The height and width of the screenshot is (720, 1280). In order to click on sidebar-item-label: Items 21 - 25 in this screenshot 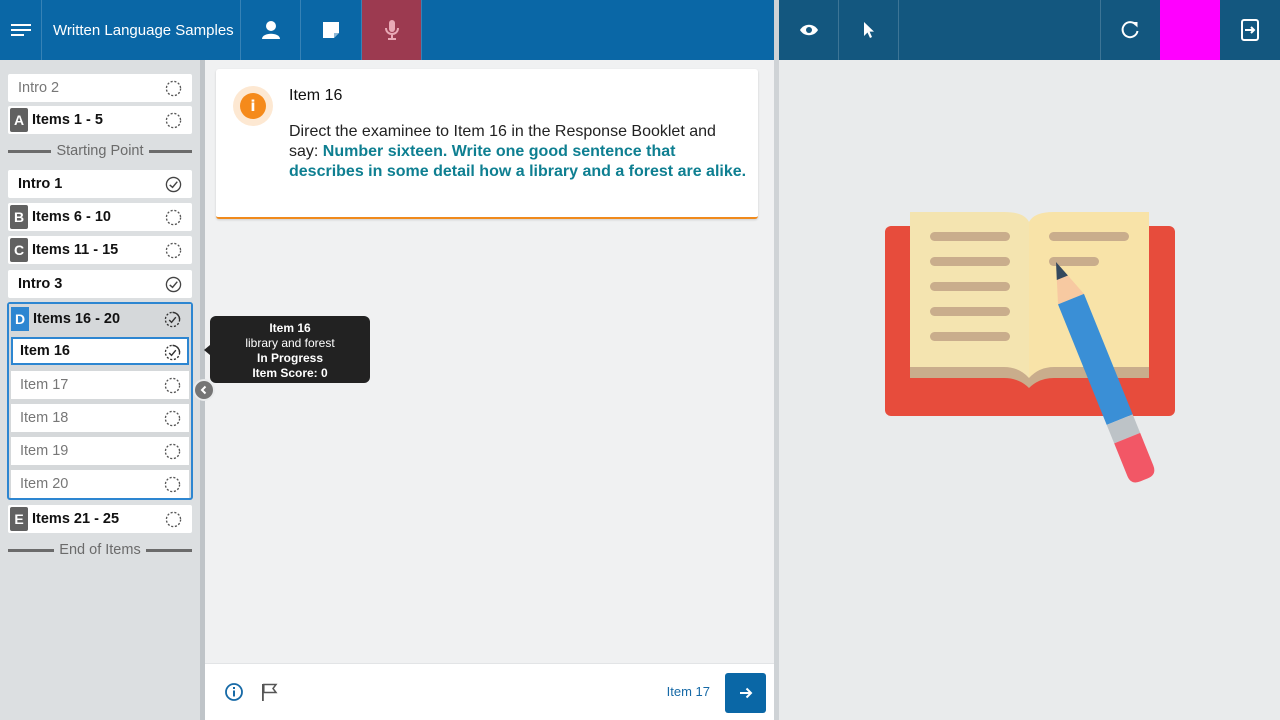, I will do `click(76, 519)`.